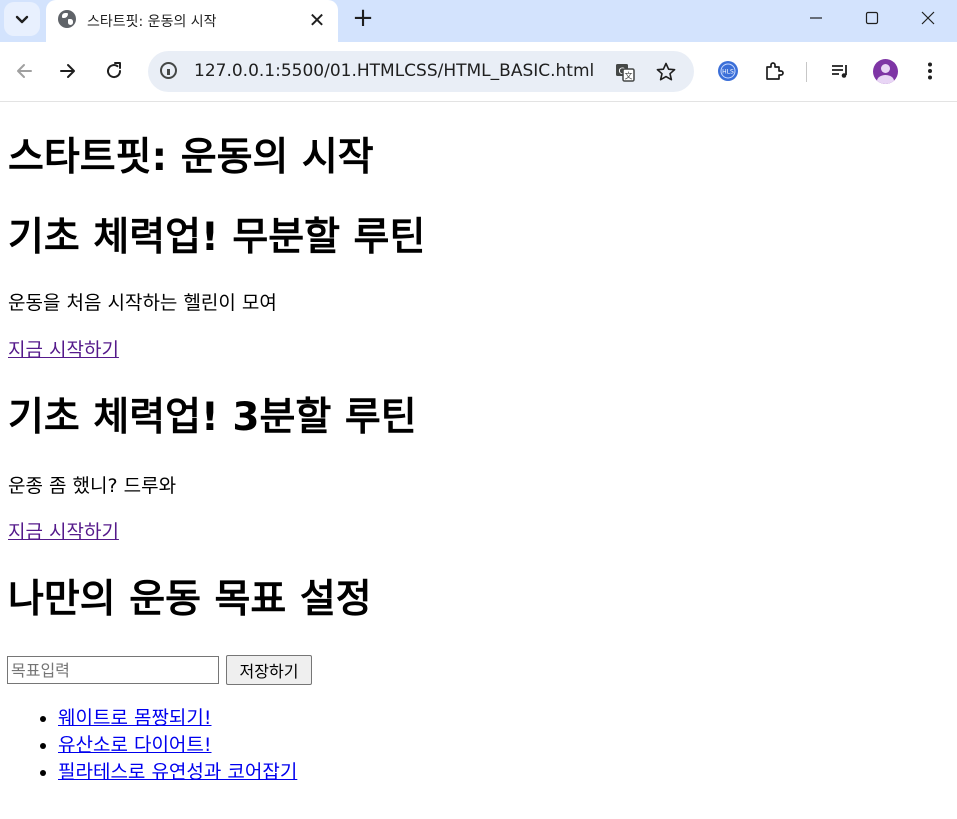  What do you see at coordinates (363, 18) in the screenshot?
I see `plus-icon: +` at bounding box center [363, 18].